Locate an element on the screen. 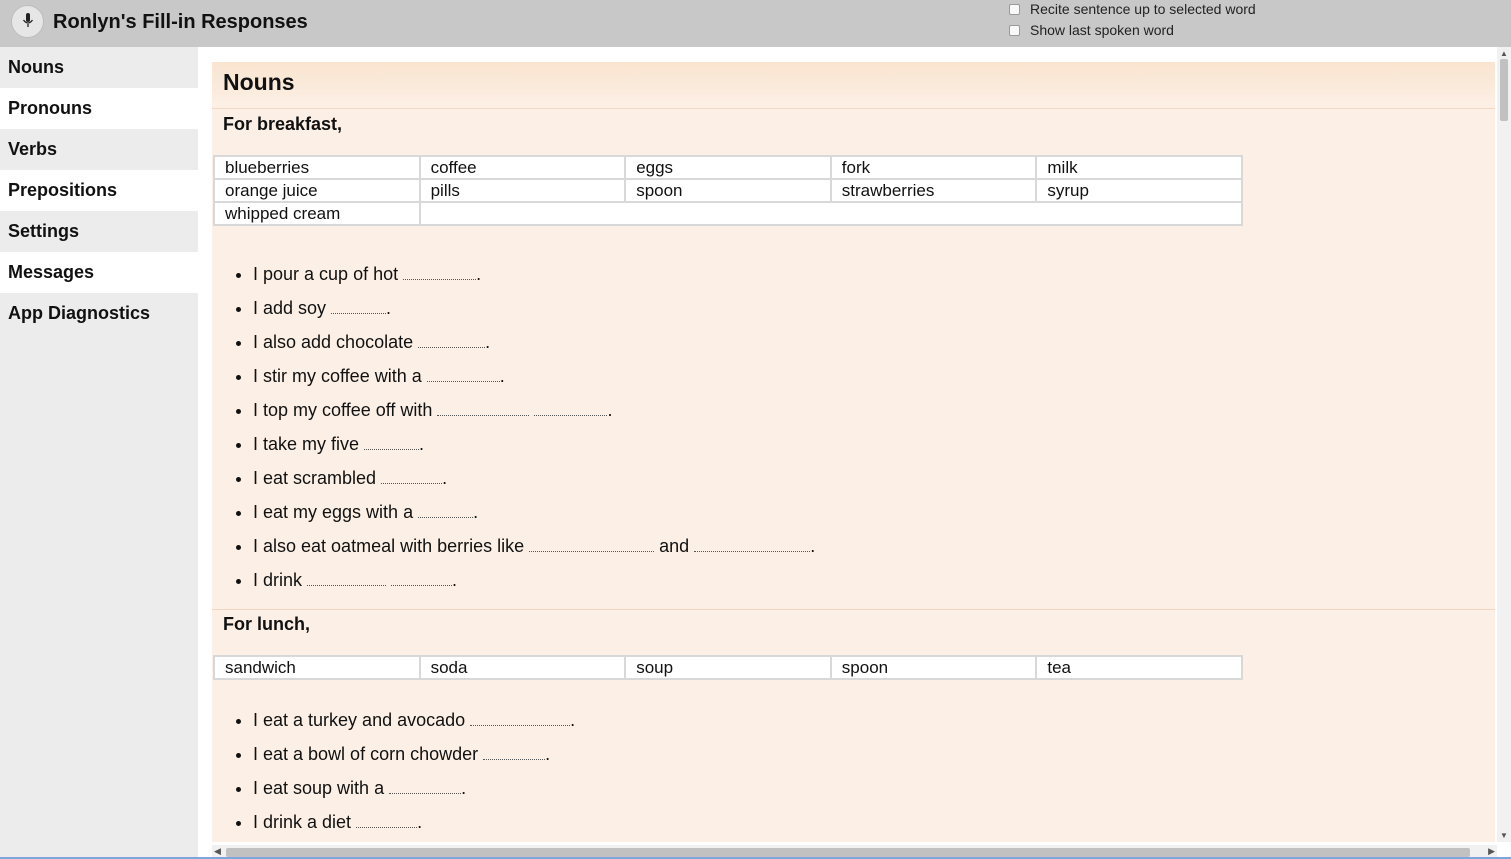 This screenshot has height=859, width=1511. table-row: blueberries coffee eggs fork milk is located at coordinates (728, 167).